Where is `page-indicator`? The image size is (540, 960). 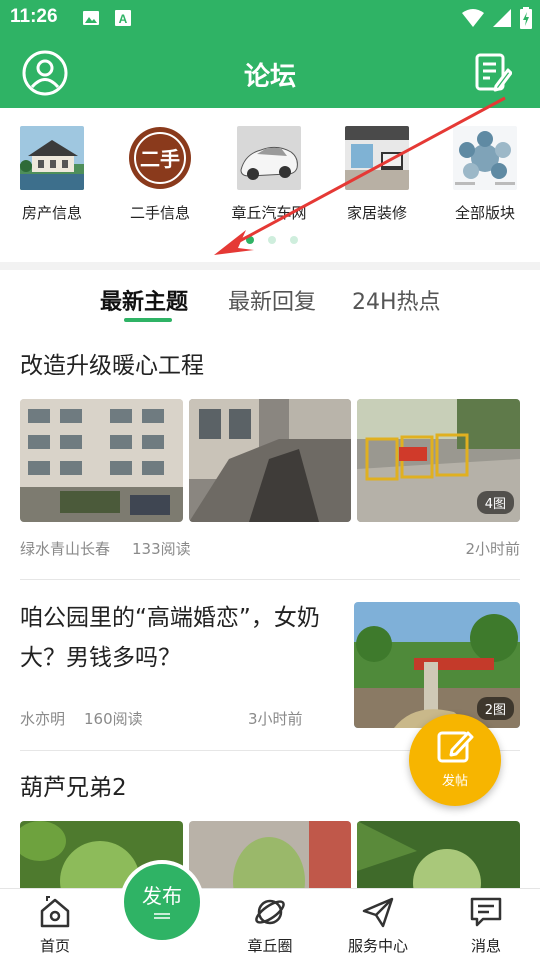 page-indicator is located at coordinates (270, 241).